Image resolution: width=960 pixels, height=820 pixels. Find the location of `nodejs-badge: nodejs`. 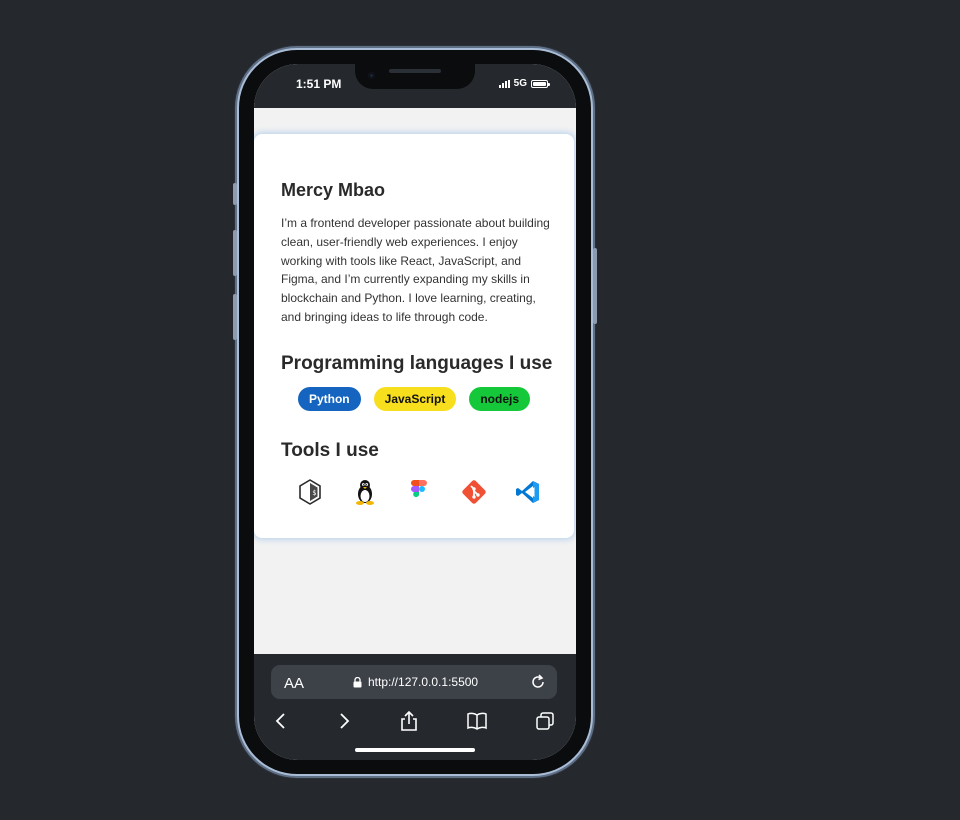

nodejs-badge: nodejs is located at coordinates (500, 399).